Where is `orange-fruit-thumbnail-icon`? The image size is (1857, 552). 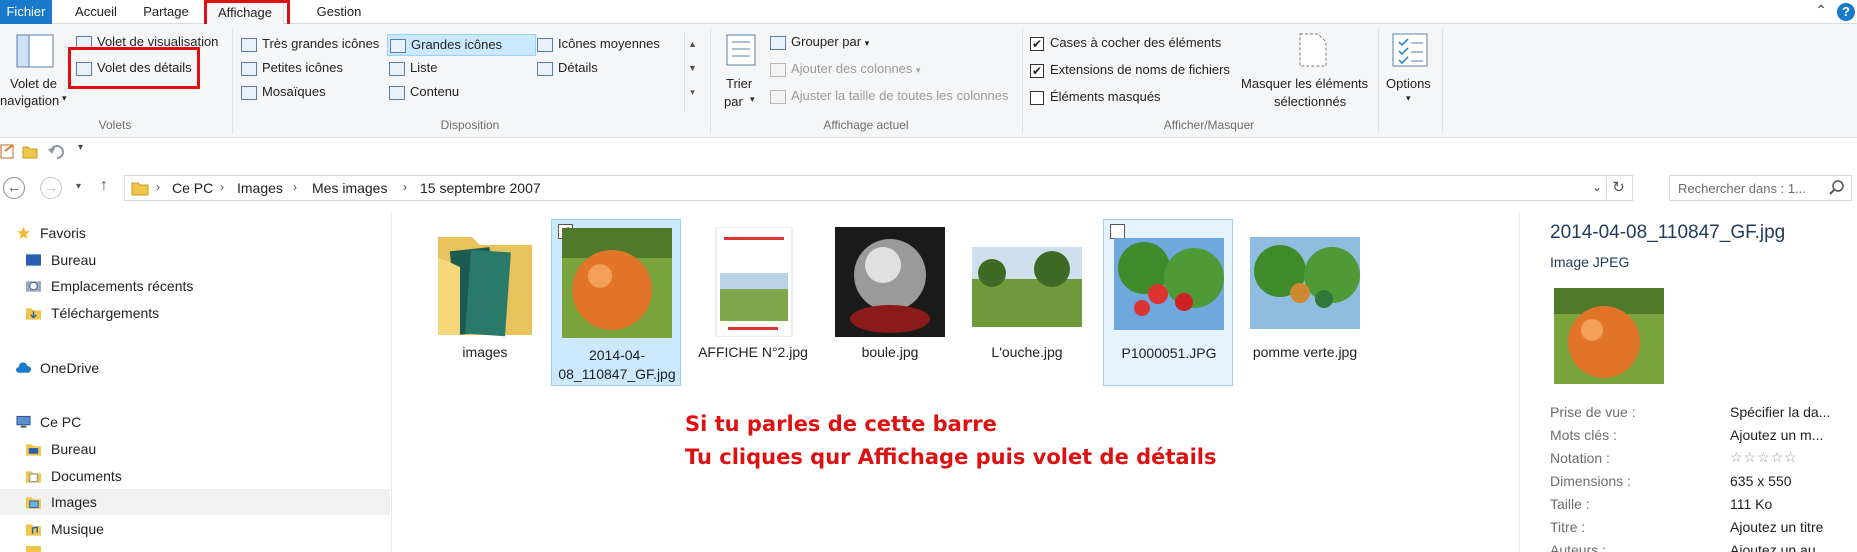
orange-fruit-thumbnail-icon is located at coordinates (617, 283).